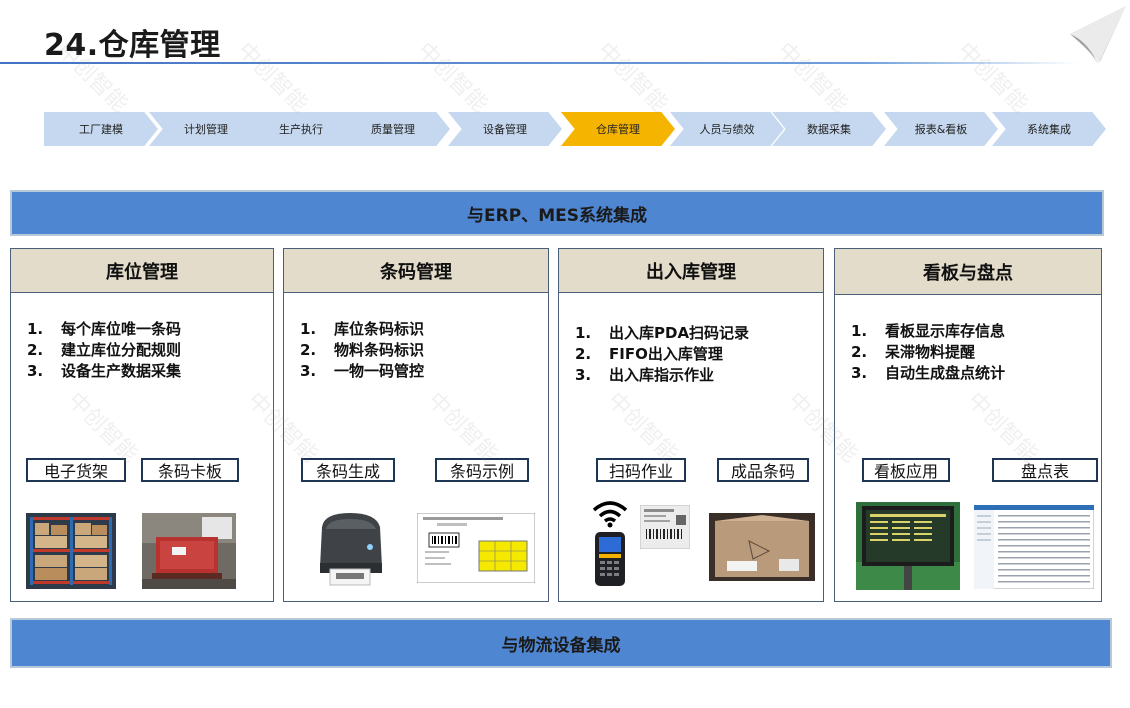 Image resolution: width=1130 pixels, height=708 pixels. Describe the element at coordinates (610, 559) in the screenshot. I see `pda-scanner-photo` at that location.